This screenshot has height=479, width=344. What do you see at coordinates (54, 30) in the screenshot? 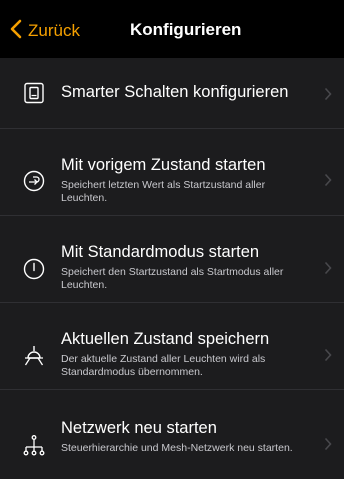
I see `back-label: Zurück` at bounding box center [54, 30].